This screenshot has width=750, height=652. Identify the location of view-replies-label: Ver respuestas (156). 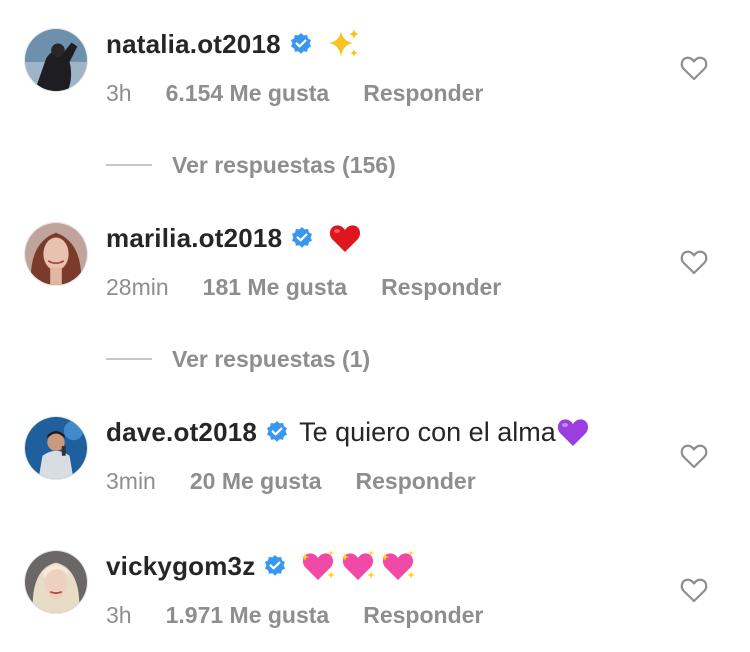
(284, 164).